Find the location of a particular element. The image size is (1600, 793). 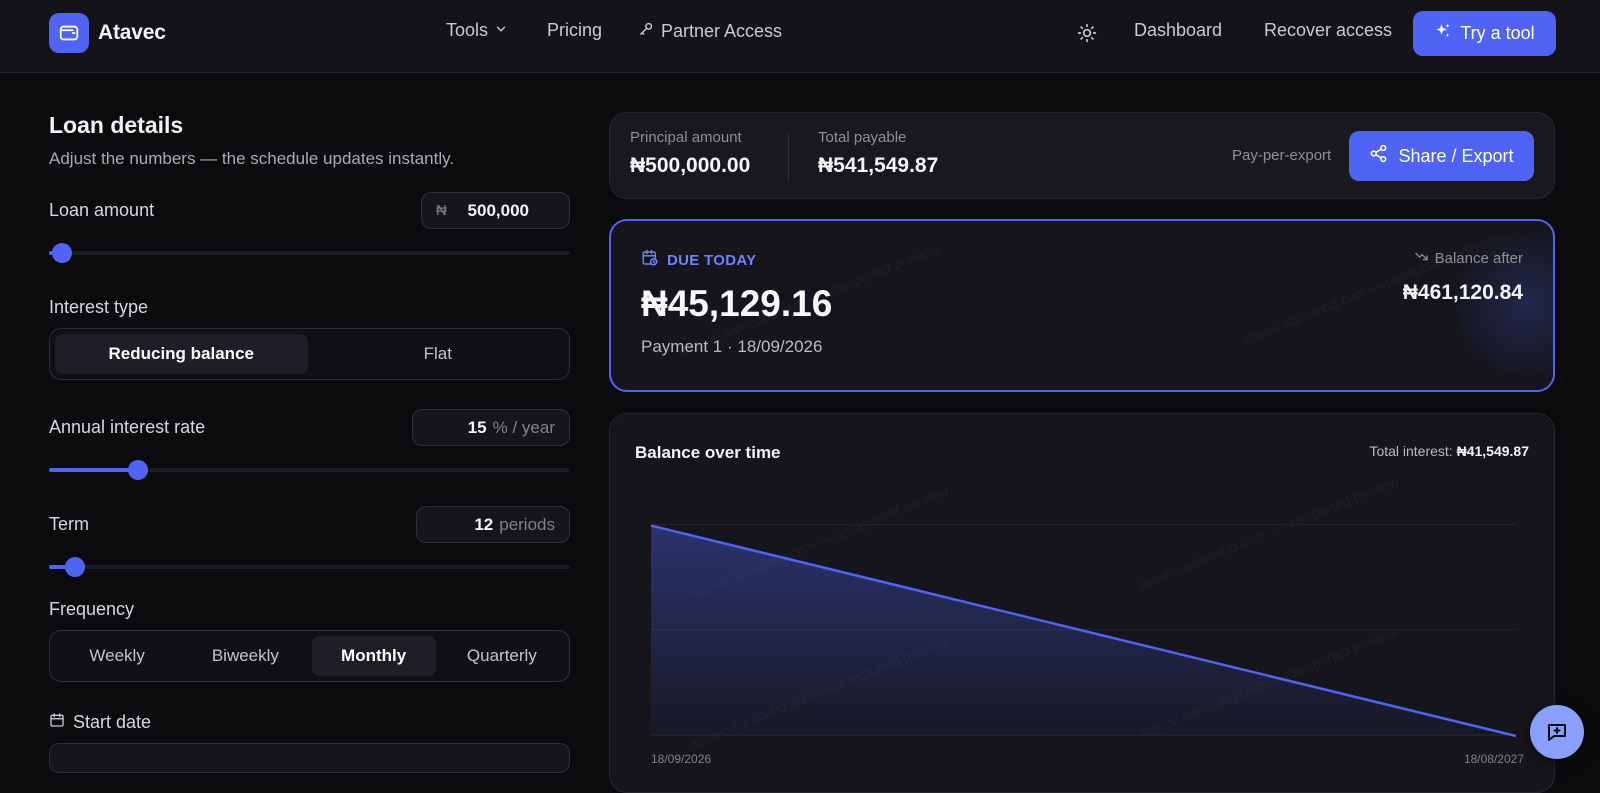

x-tick-label: 18/08/2027 is located at coordinates (1494, 759).